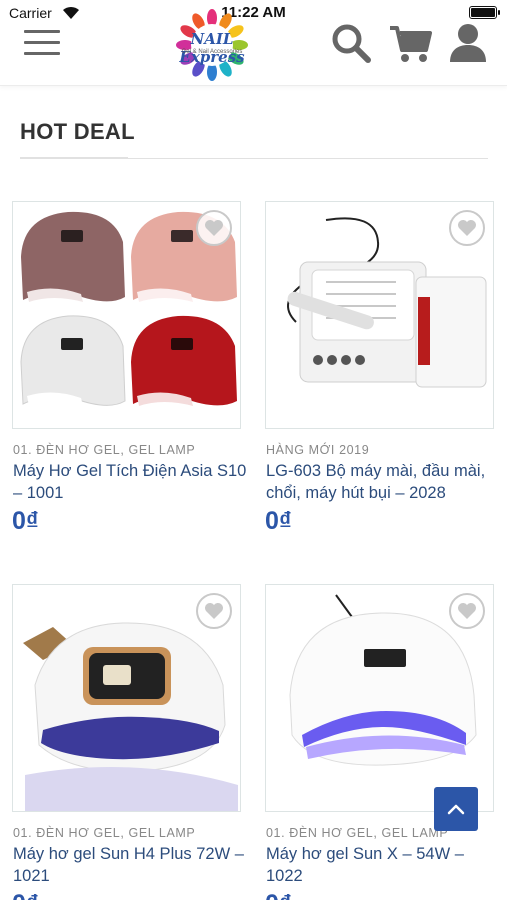 The image size is (507, 900). What do you see at coordinates (317, 450) in the screenshot?
I see `product-category: HÀNG MỚI 2019` at bounding box center [317, 450].